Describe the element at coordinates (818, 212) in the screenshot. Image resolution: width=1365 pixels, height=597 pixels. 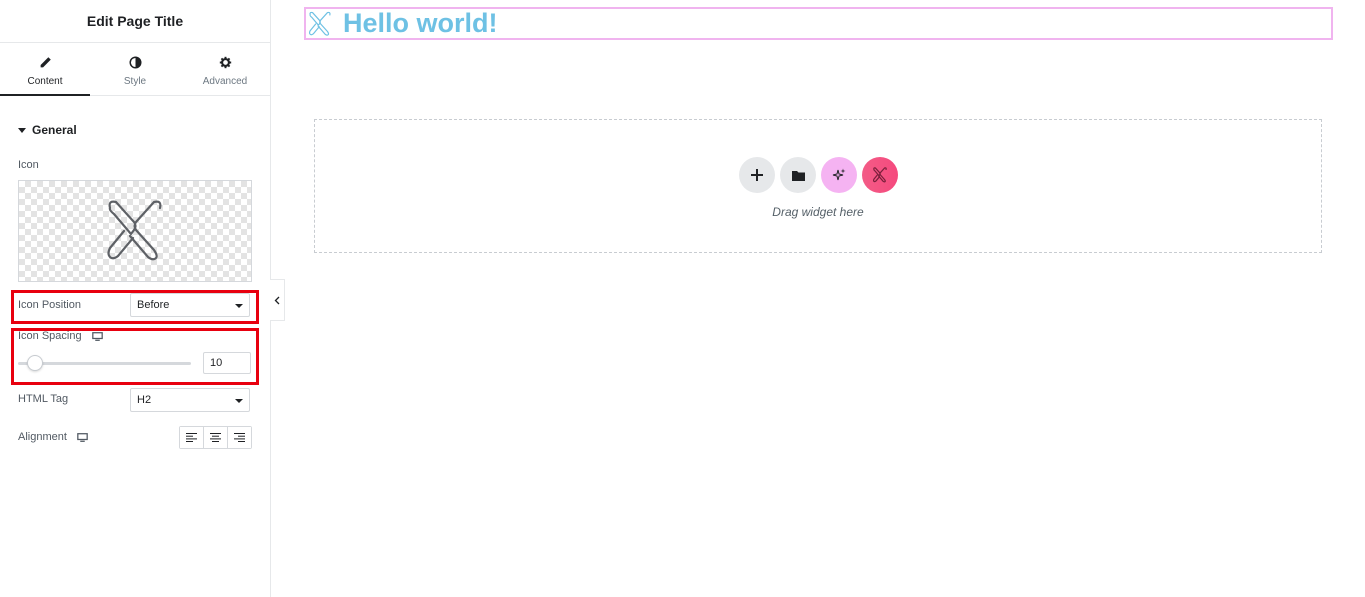
I see `drop-zone-hint: Drag widget here` at that location.